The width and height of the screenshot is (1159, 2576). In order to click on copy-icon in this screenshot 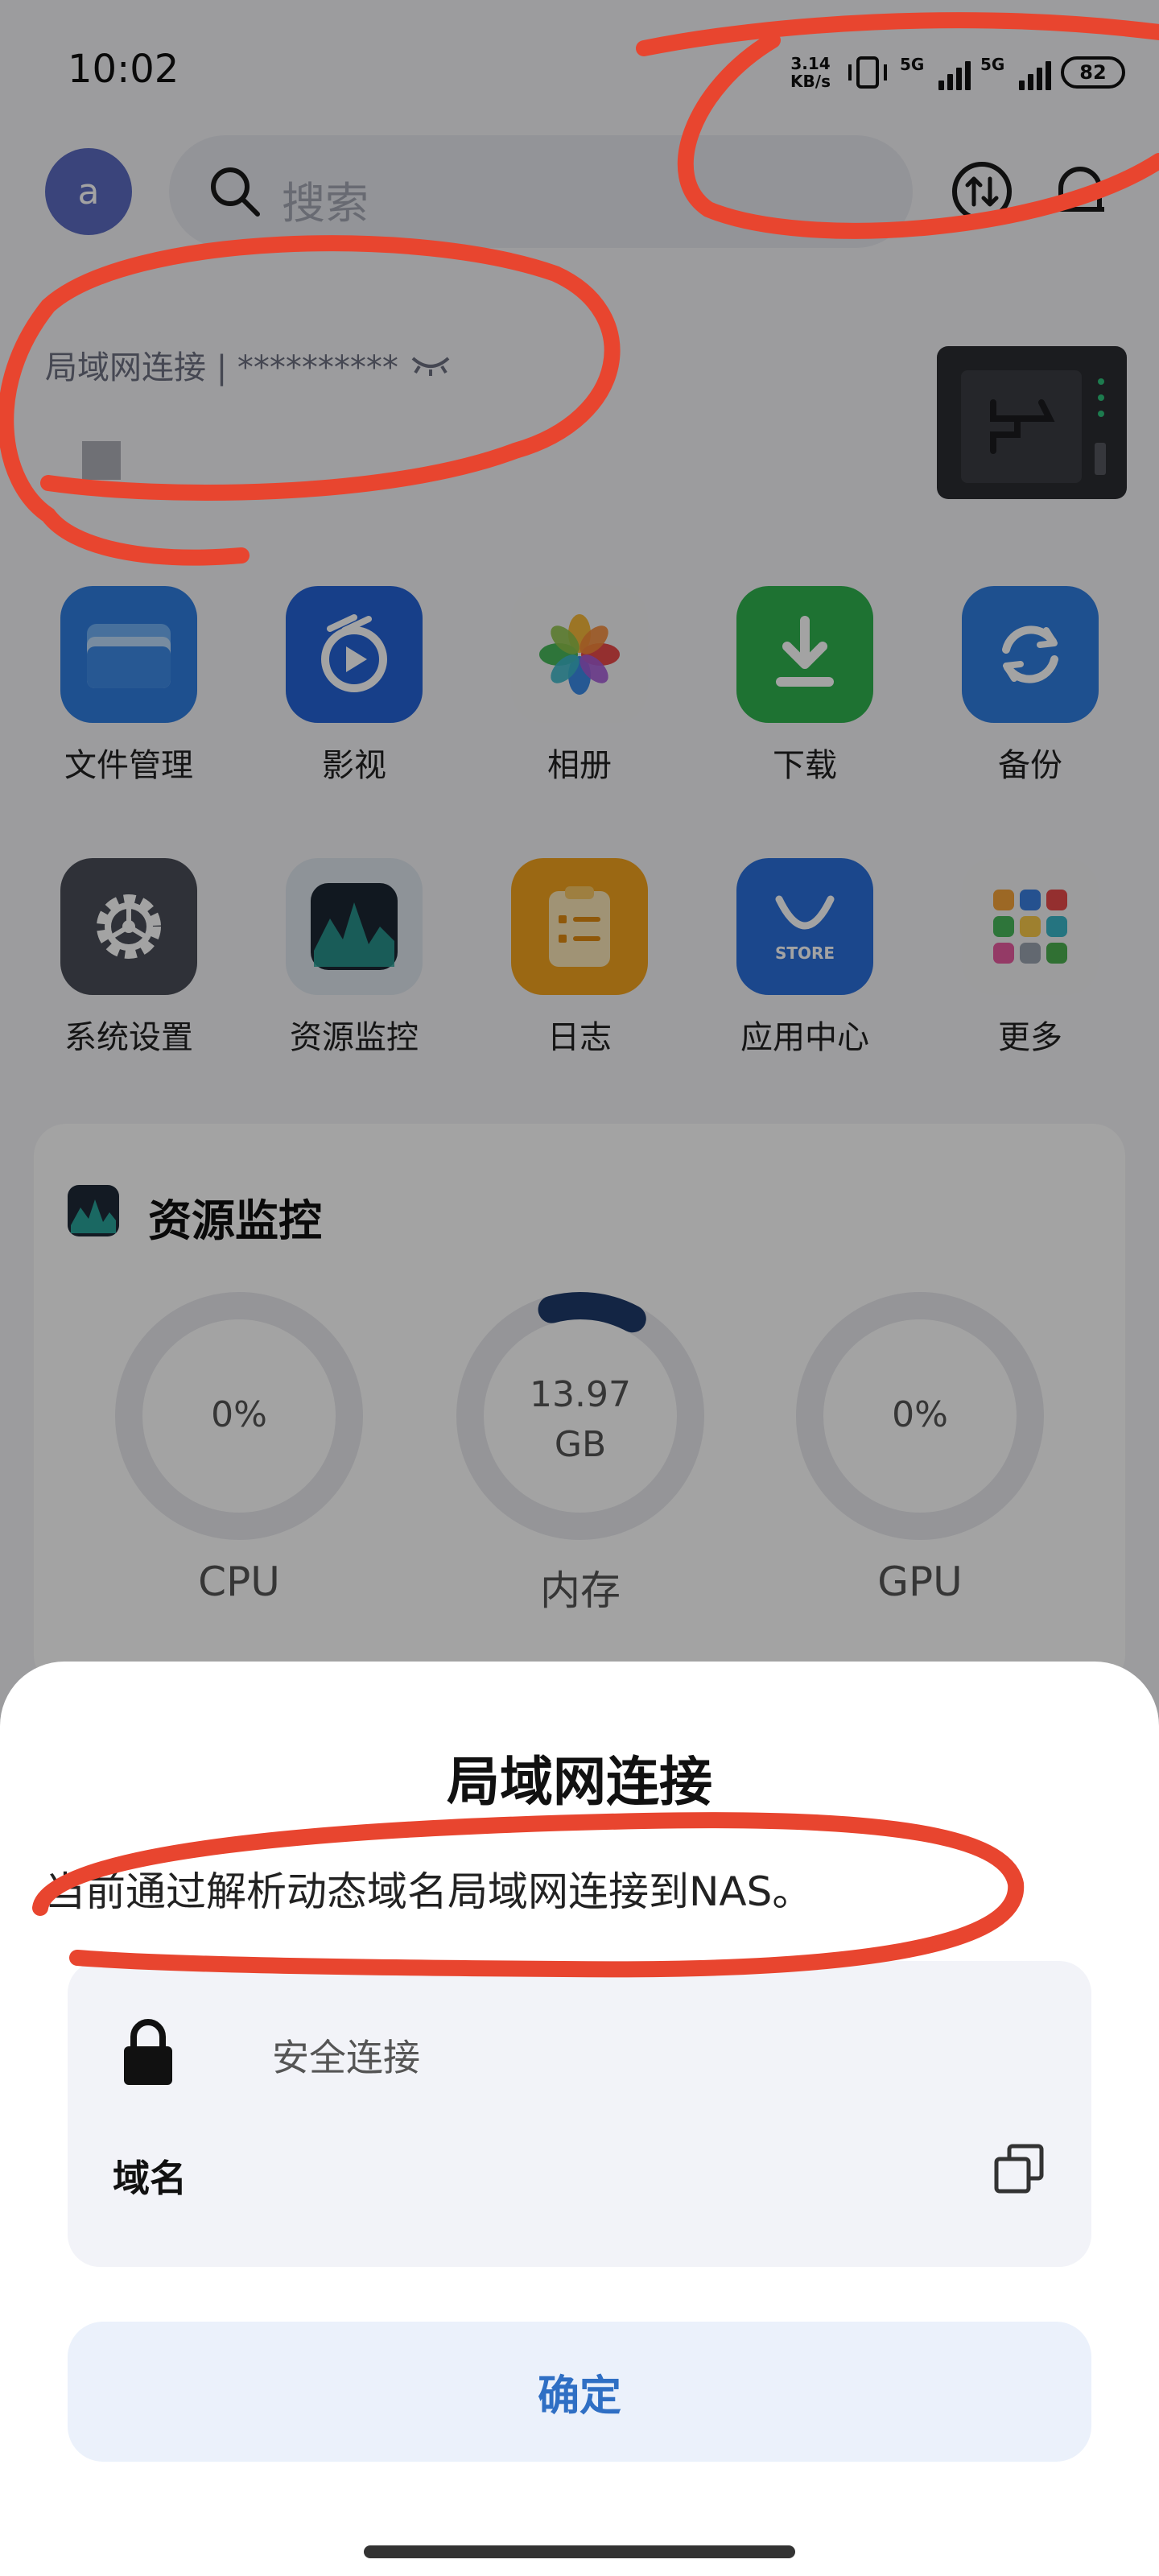, I will do `click(1019, 2168)`.